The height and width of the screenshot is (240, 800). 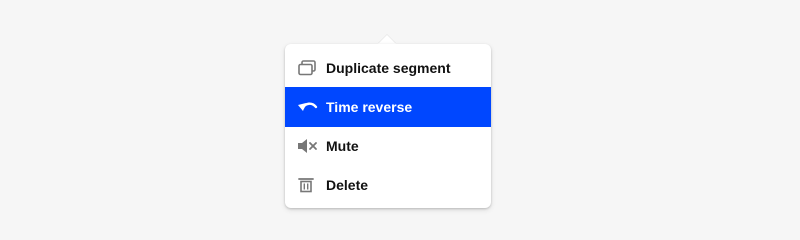 I want to click on menu-item-duplicate-segment: Duplicate segment, so click(x=388, y=68).